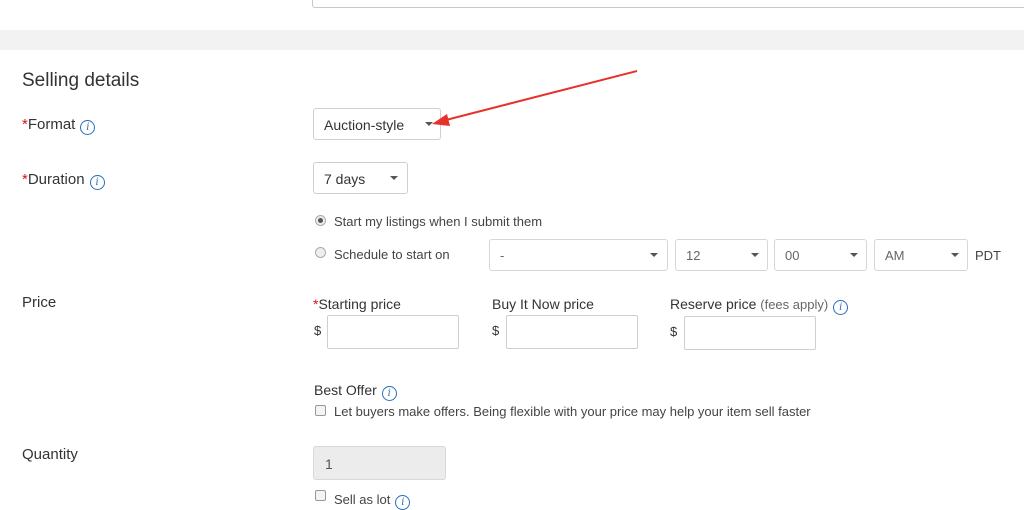  Describe the element at coordinates (539, 96) in the screenshot. I see `arrow-shaft` at that location.